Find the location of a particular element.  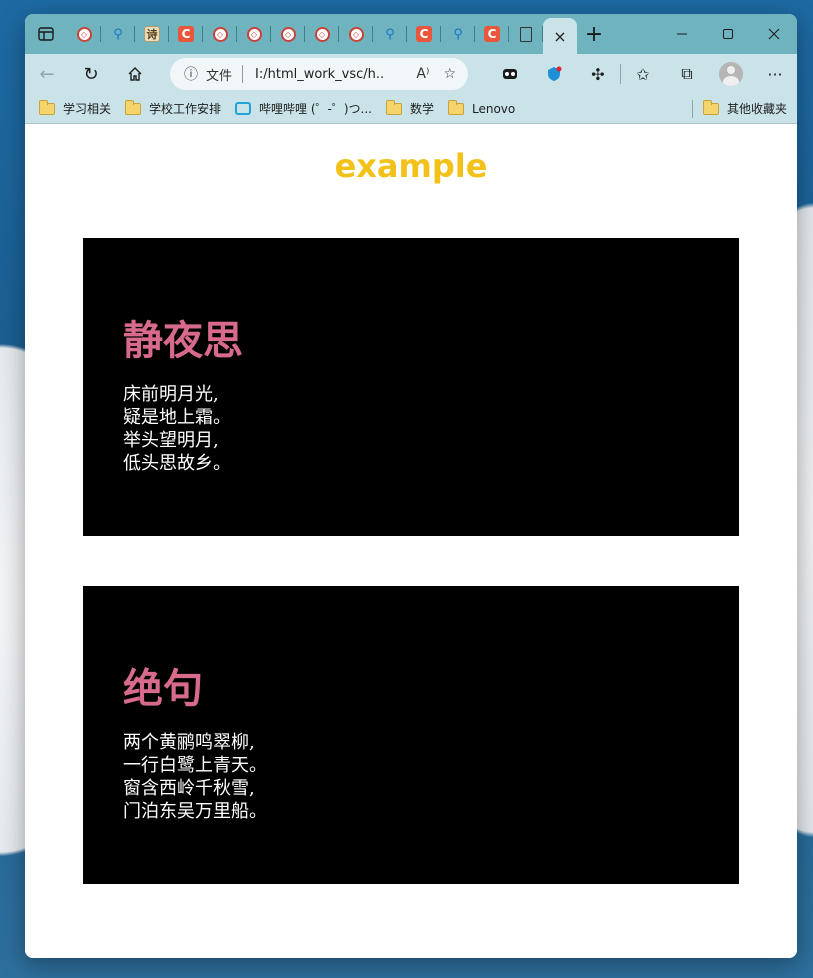

bookmark-label: 学校工作安排 is located at coordinates (185, 109).